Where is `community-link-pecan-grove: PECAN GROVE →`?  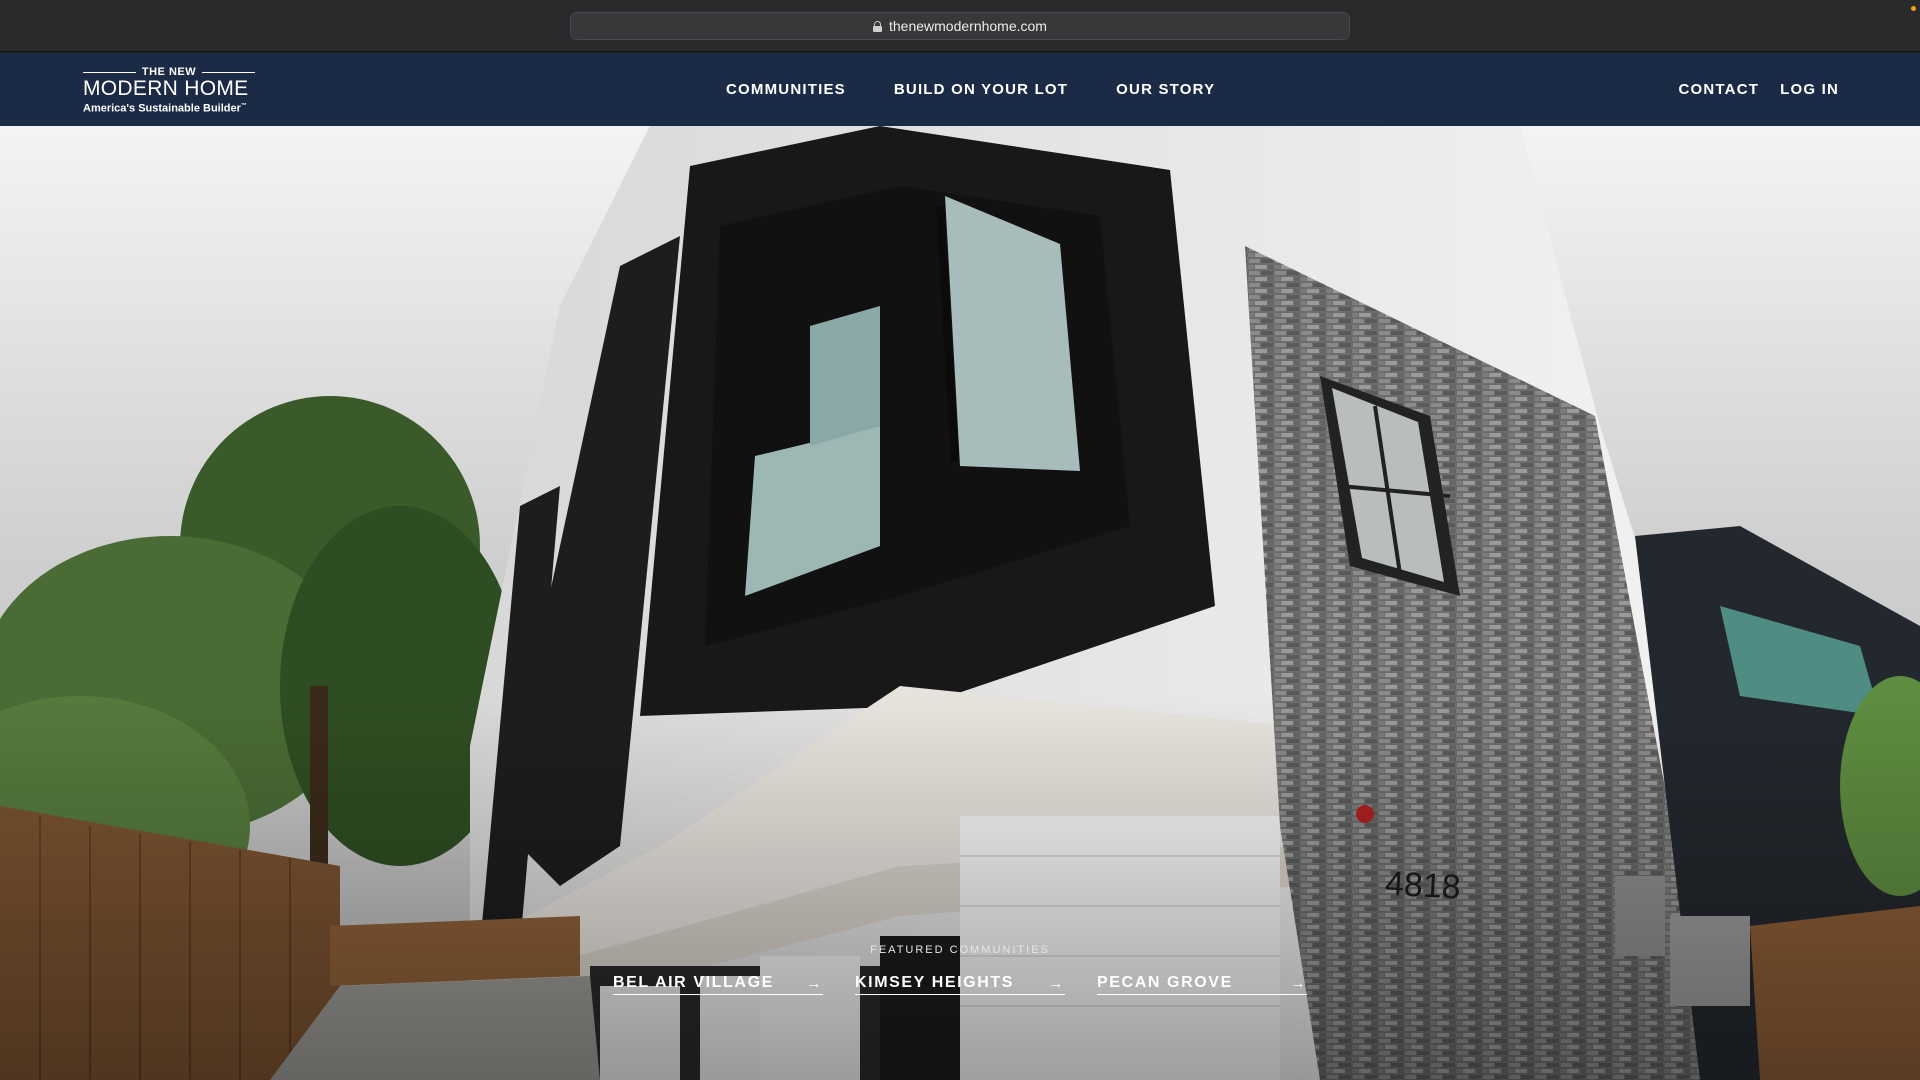 community-link-pecan-grove: PECAN GROVE → is located at coordinates (1202, 984).